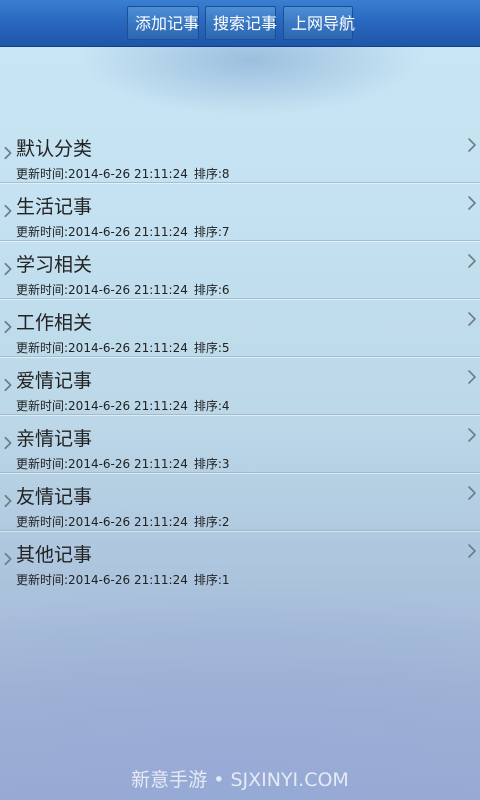 The width and height of the screenshot is (480, 800). Describe the element at coordinates (225, 464) in the screenshot. I see `sort-value: 3` at that location.